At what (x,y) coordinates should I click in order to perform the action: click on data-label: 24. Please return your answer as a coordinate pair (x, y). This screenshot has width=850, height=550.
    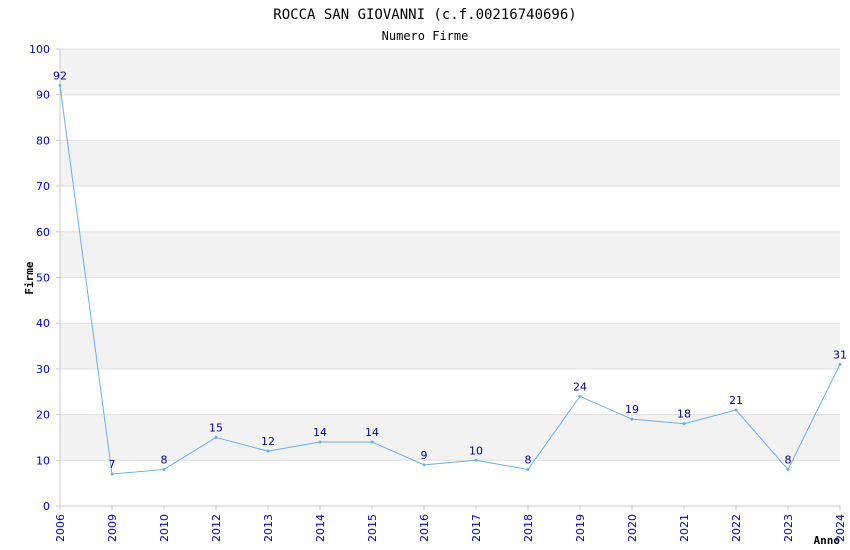
    Looking at the image, I should click on (580, 386).